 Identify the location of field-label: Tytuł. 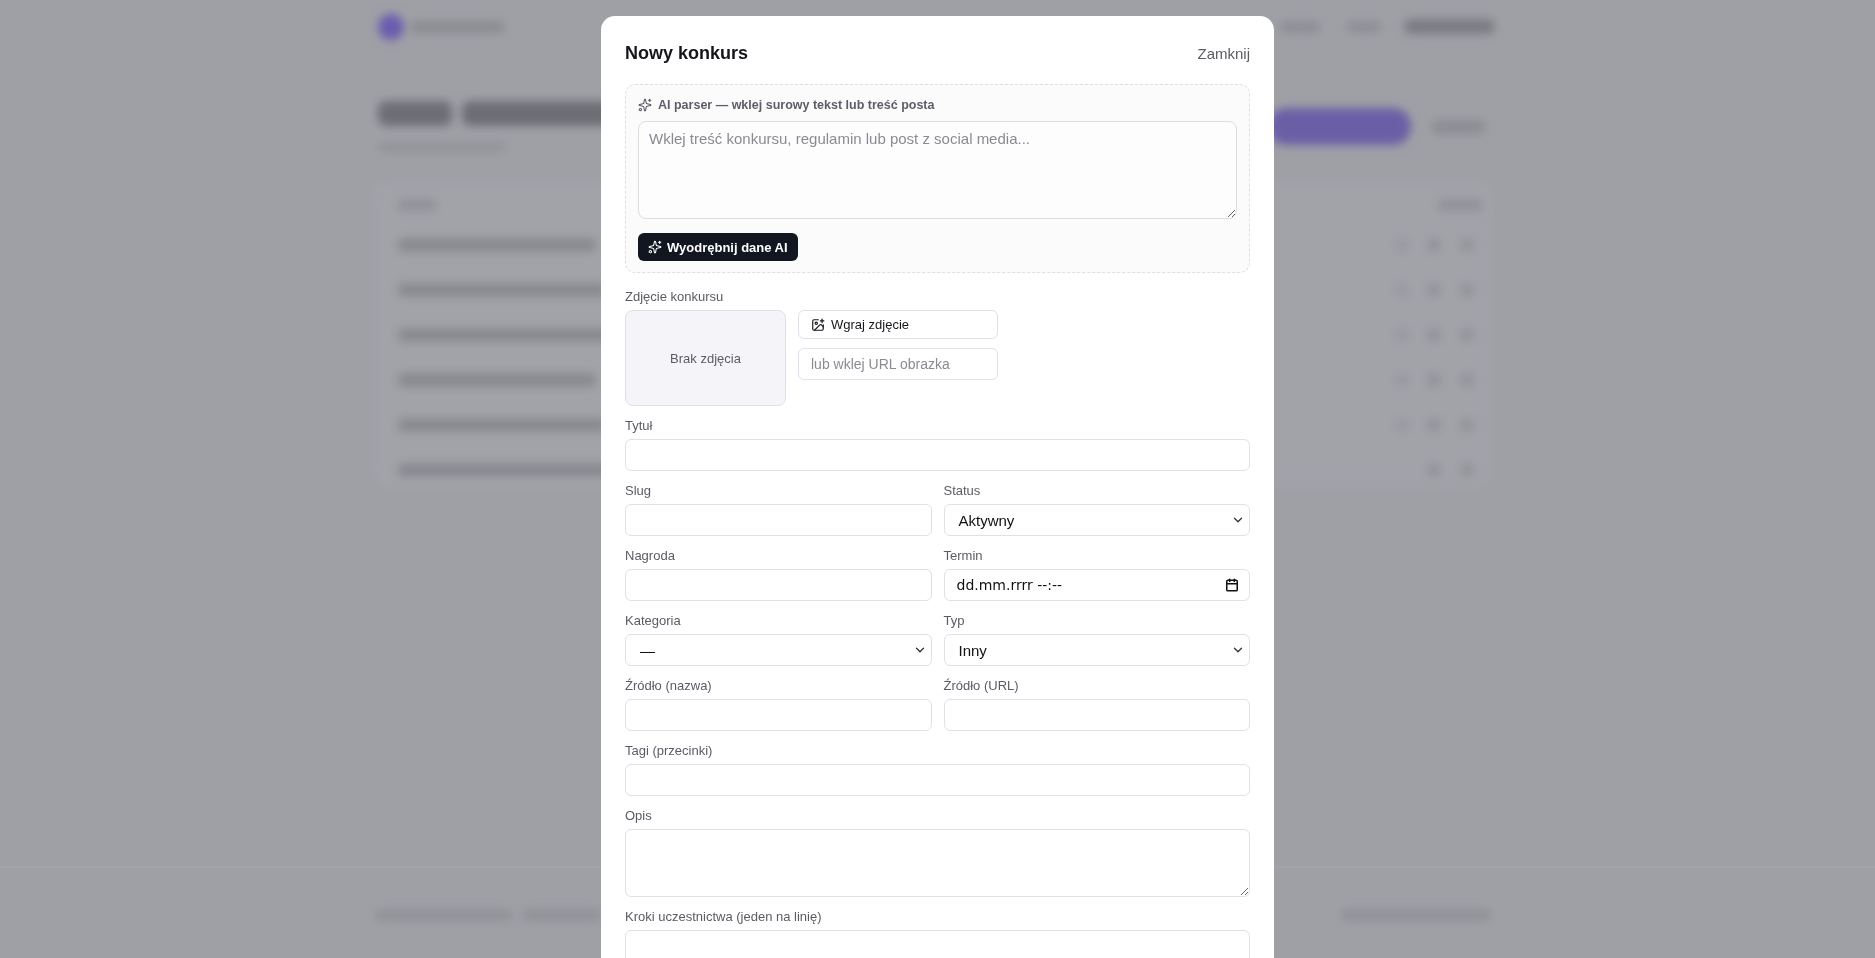
(639, 426).